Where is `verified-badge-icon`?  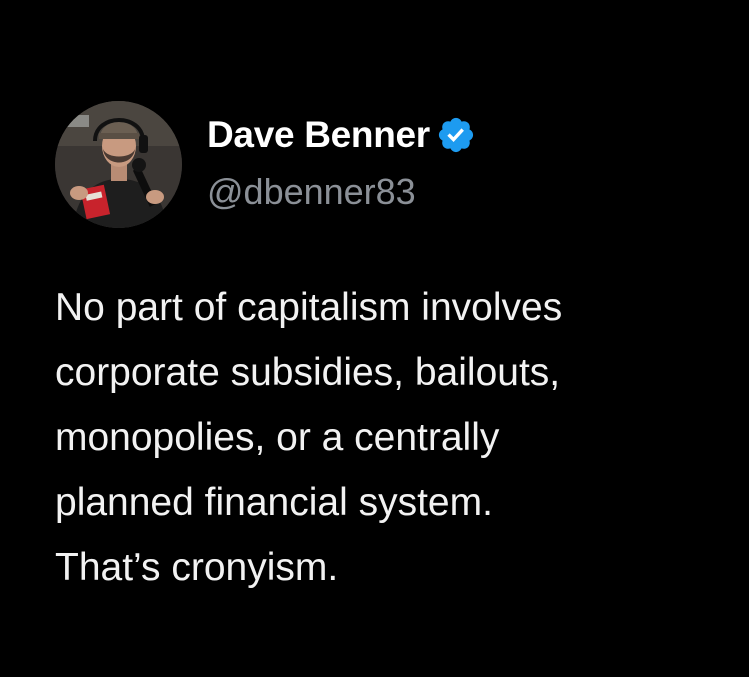
verified-badge-icon is located at coordinates (456, 135).